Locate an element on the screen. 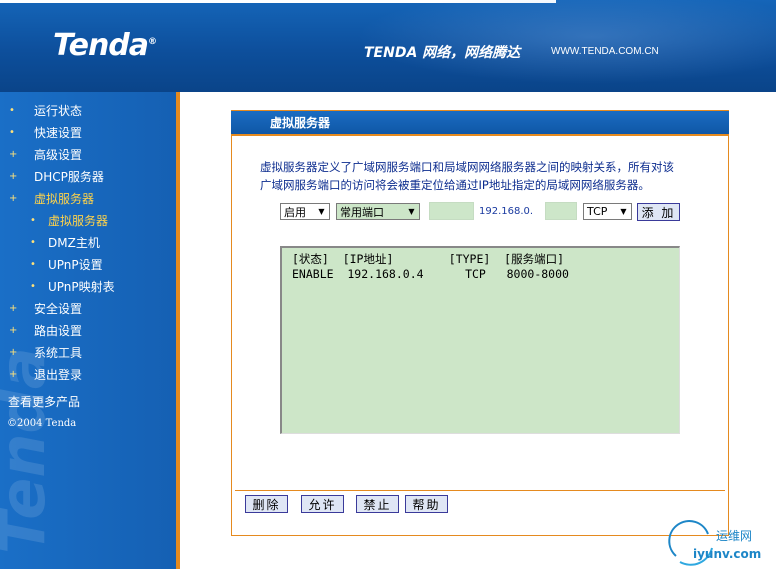 The height and width of the screenshot is (569, 776). list-header: [状态] [IP地址] [TYPE] [服务端口] is located at coordinates (428, 259).